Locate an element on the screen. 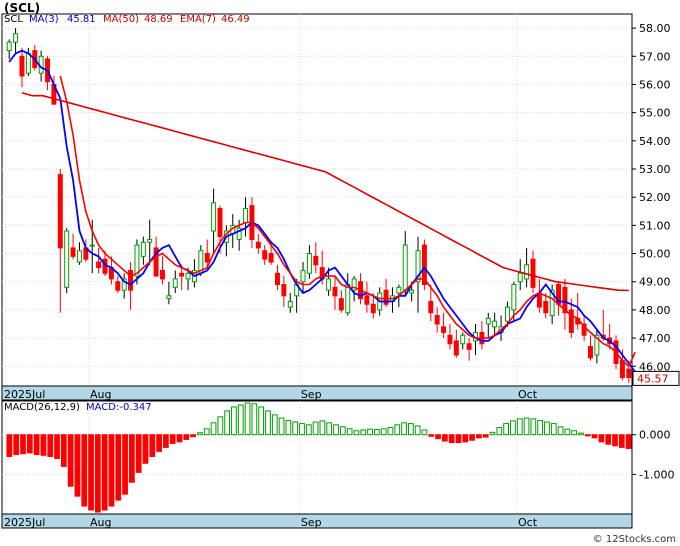 The width and height of the screenshot is (680, 546). ma50-label: MA(50) is located at coordinates (121, 19).